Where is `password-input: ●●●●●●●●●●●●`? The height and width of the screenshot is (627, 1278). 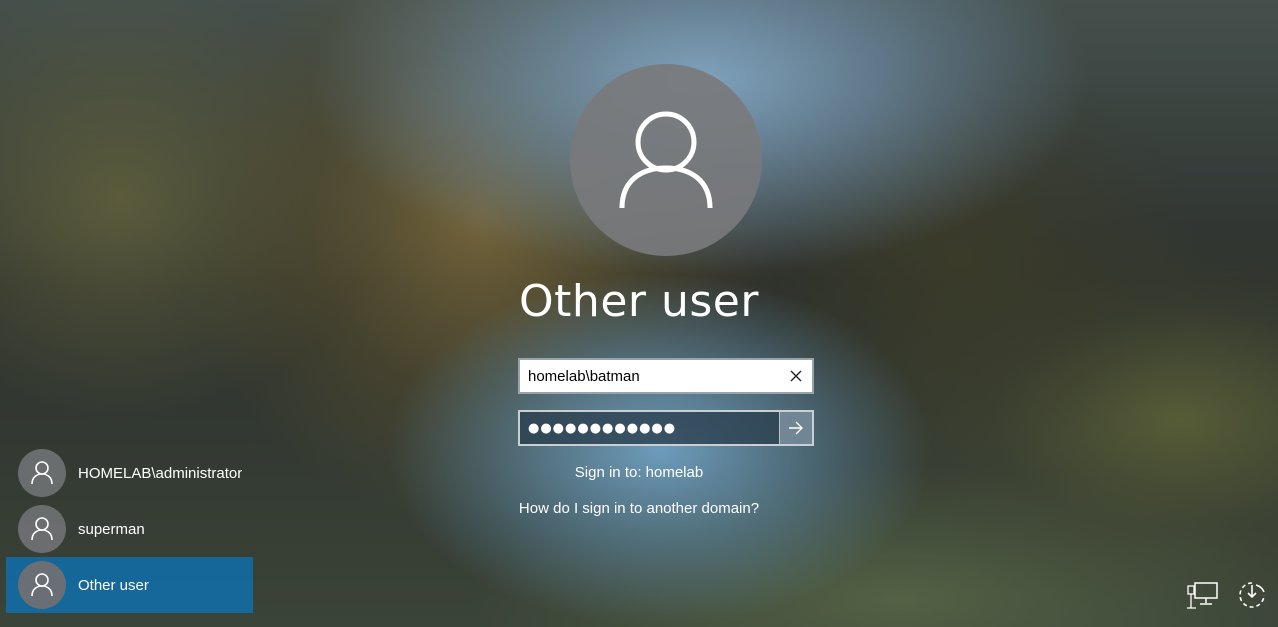
password-input: ●●●●●●●●●●●● is located at coordinates (649, 428).